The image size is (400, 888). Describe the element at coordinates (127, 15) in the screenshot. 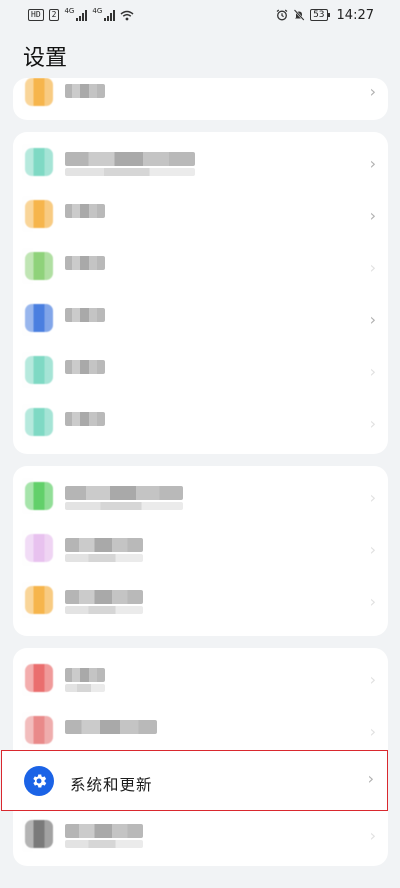

I see `wifi-icon` at that location.